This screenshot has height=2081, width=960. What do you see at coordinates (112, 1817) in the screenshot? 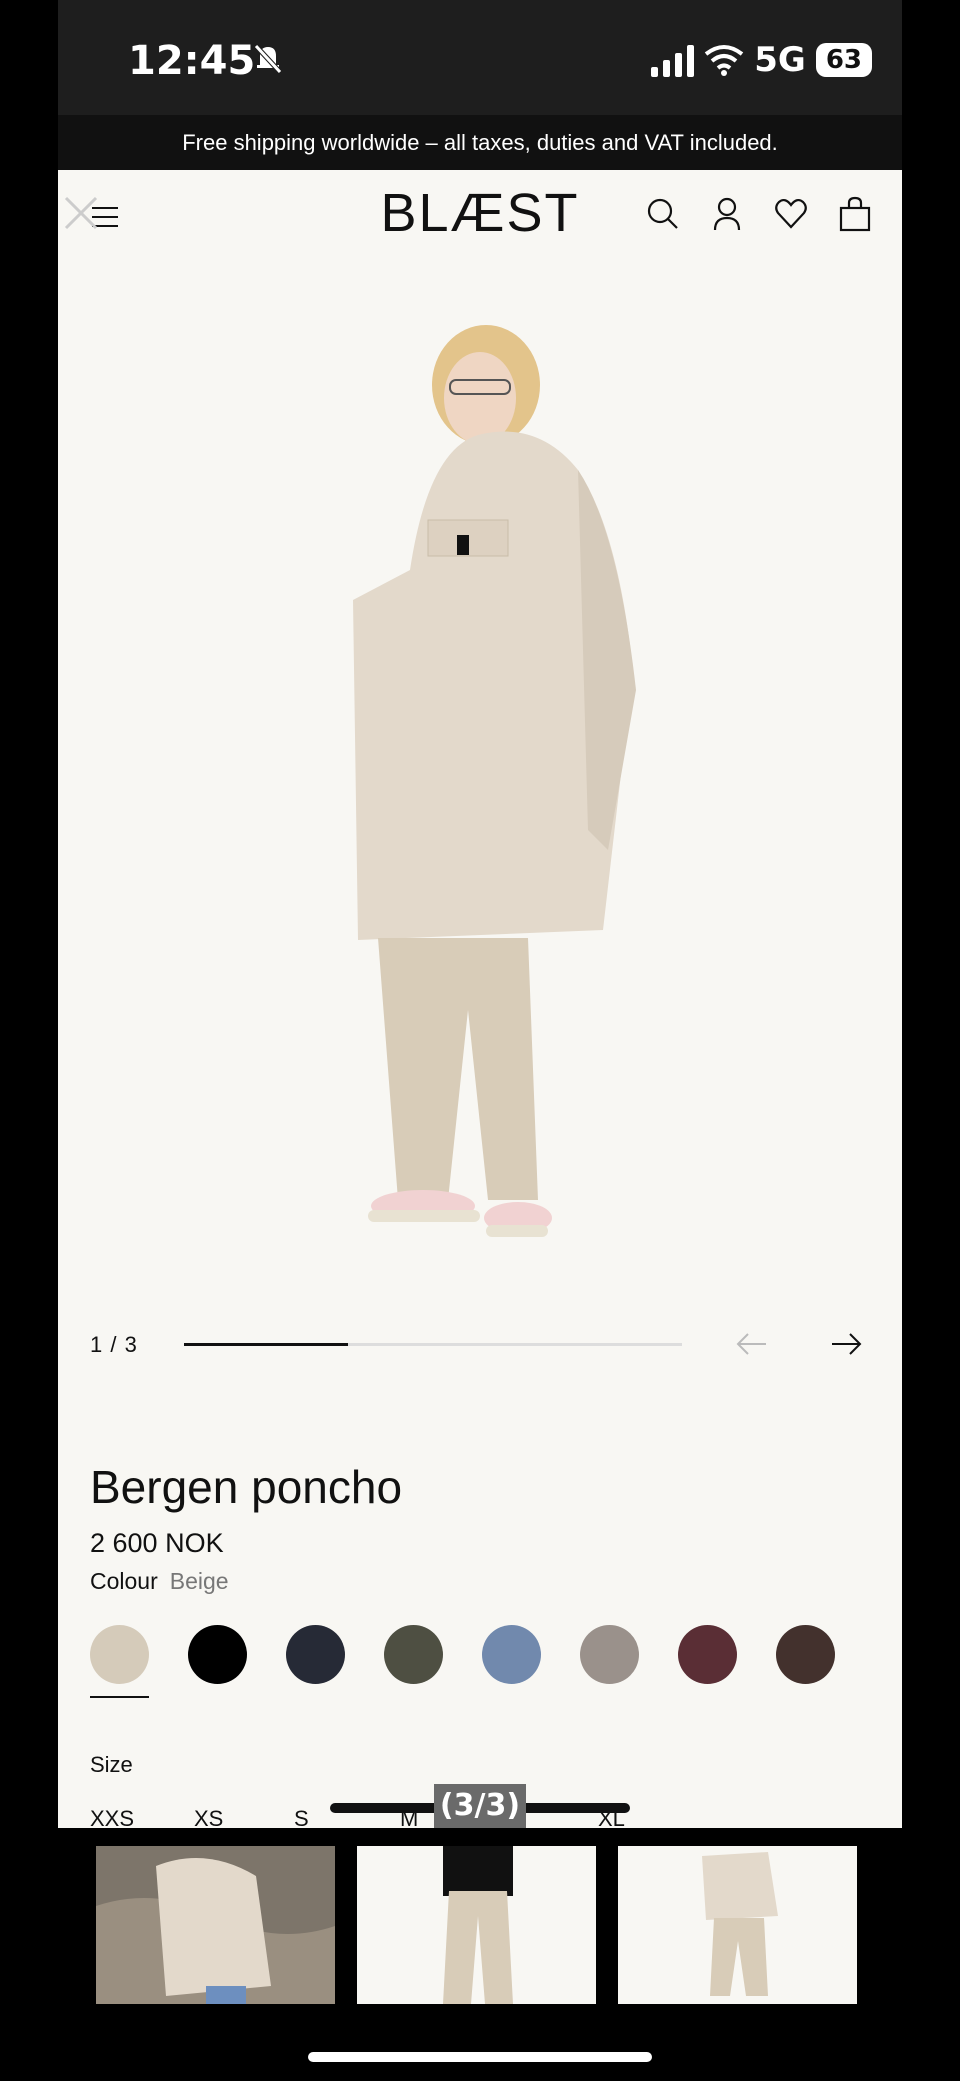
I see `size-option: XXS` at bounding box center [112, 1817].